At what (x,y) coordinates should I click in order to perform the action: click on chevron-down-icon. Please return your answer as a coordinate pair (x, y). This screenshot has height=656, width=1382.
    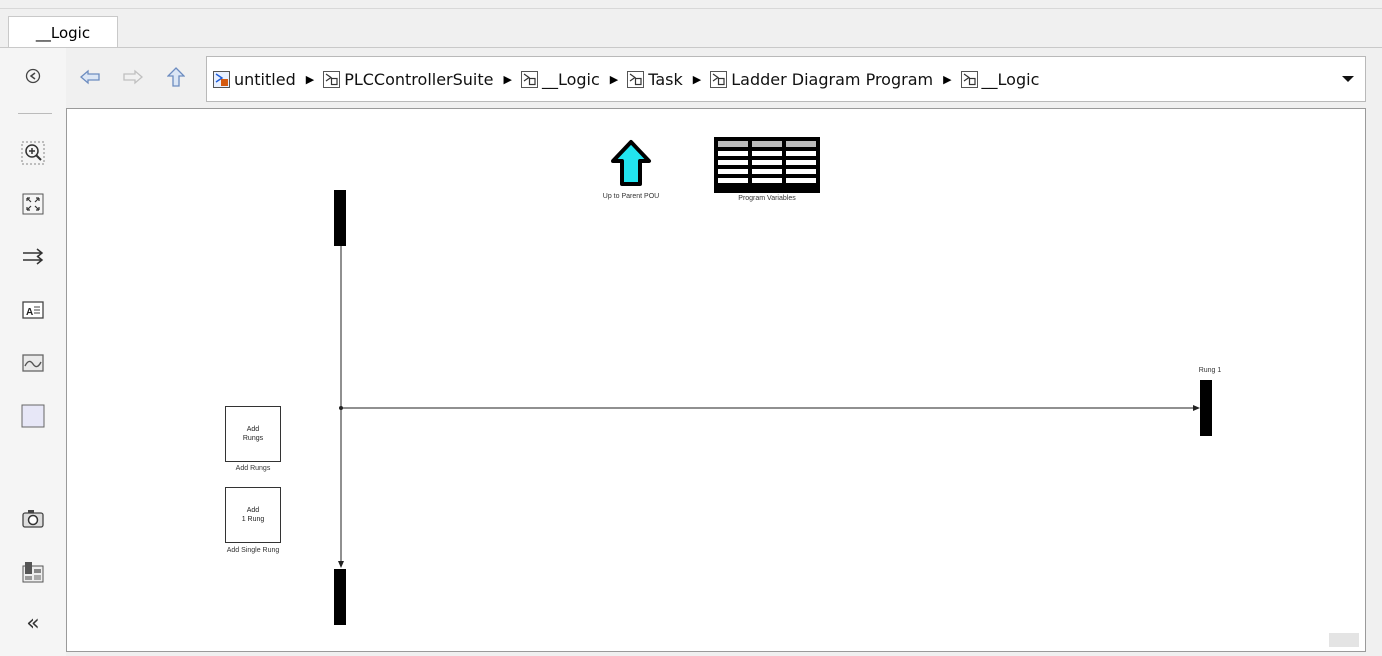
    Looking at the image, I should click on (1348, 79).